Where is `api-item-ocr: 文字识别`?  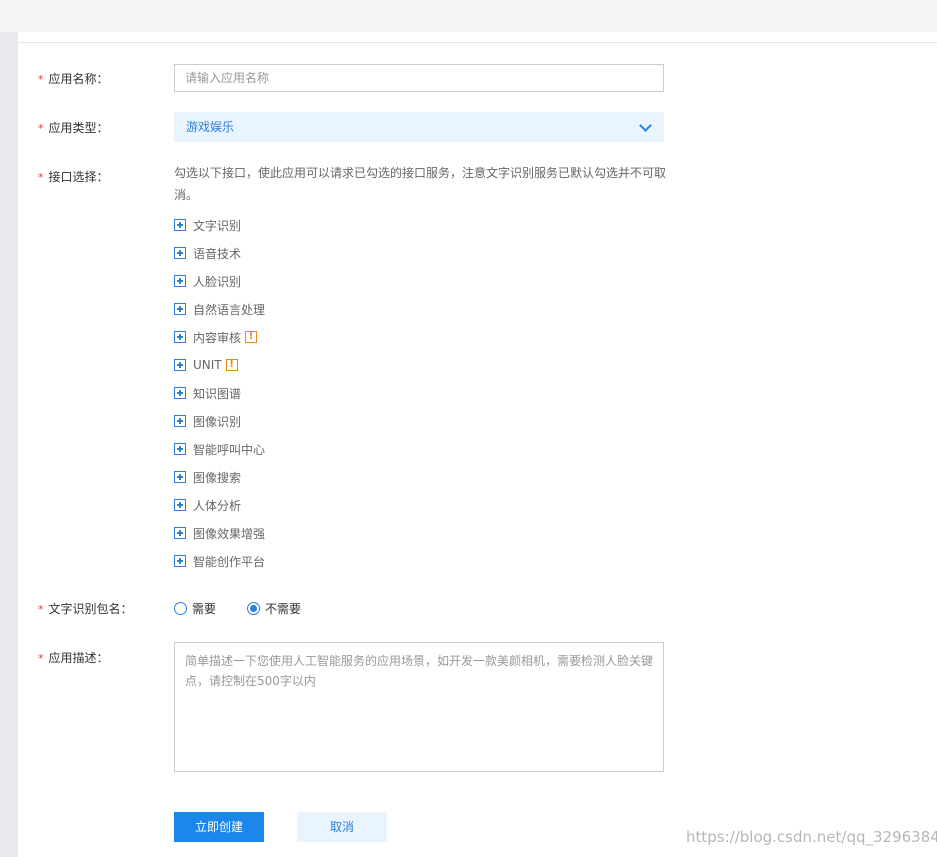 api-item-ocr: 文字识别 is located at coordinates (207, 225).